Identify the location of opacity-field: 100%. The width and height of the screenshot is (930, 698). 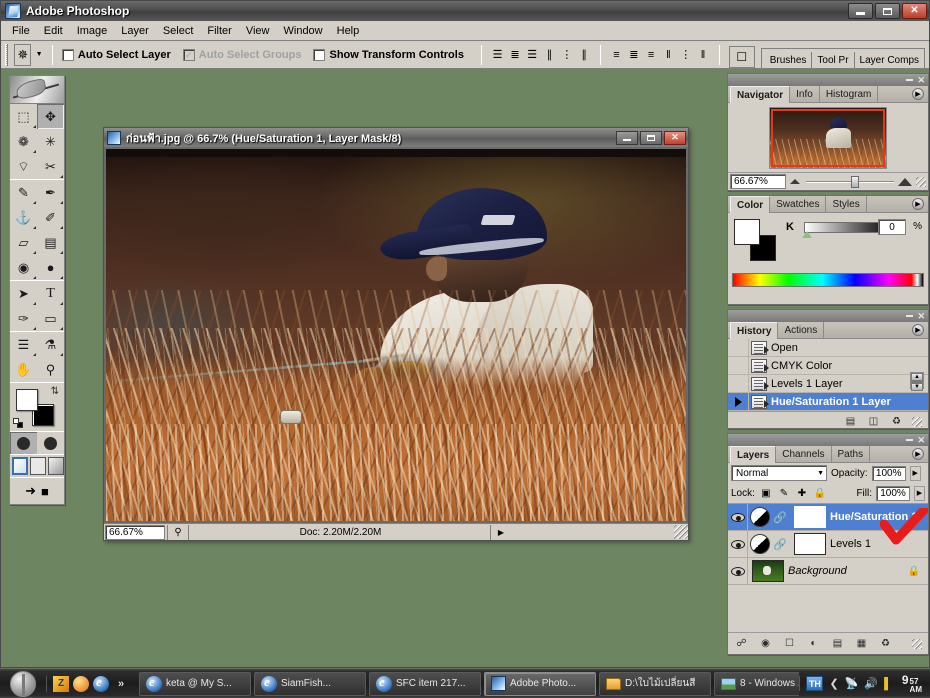
(888, 473).